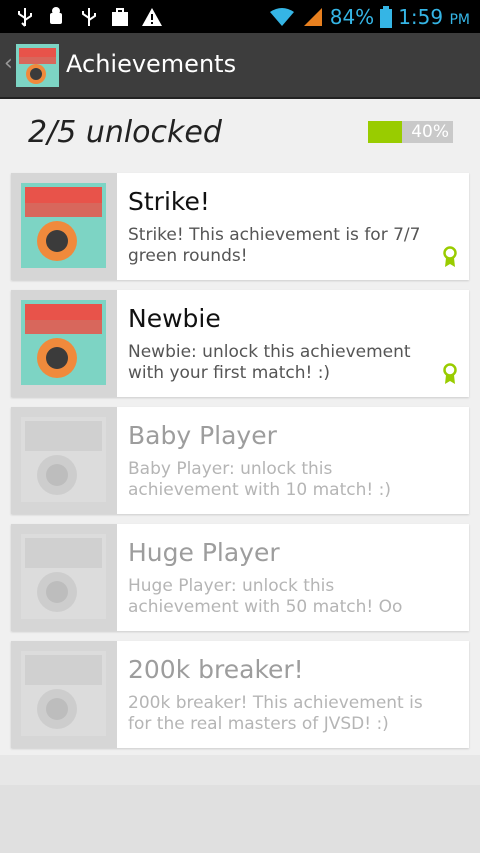 The width and height of the screenshot is (480, 853). I want to click on clock-time: 1:59, so click(421, 16).